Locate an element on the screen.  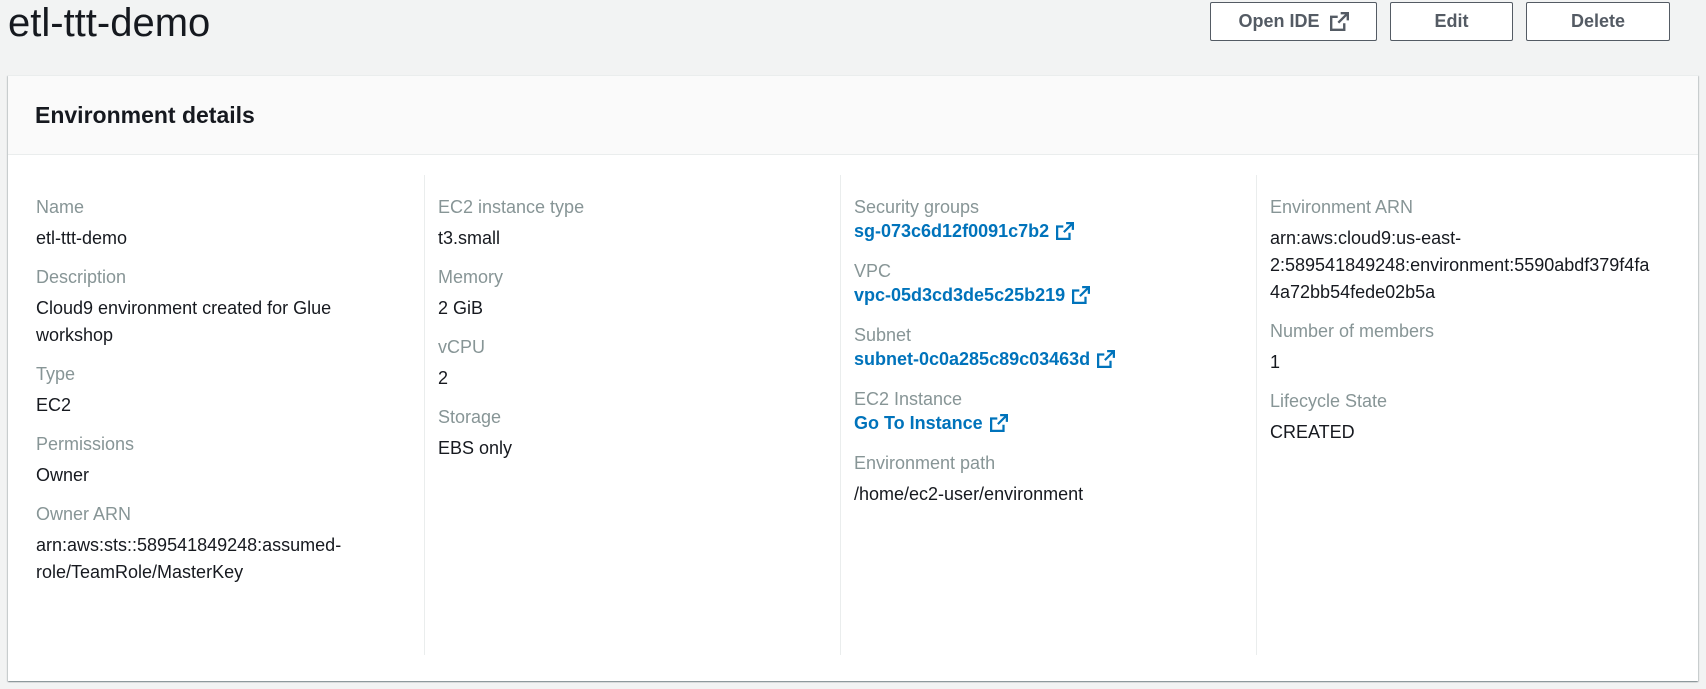
memory-value: 2 GiB is located at coordinates (461, 308).